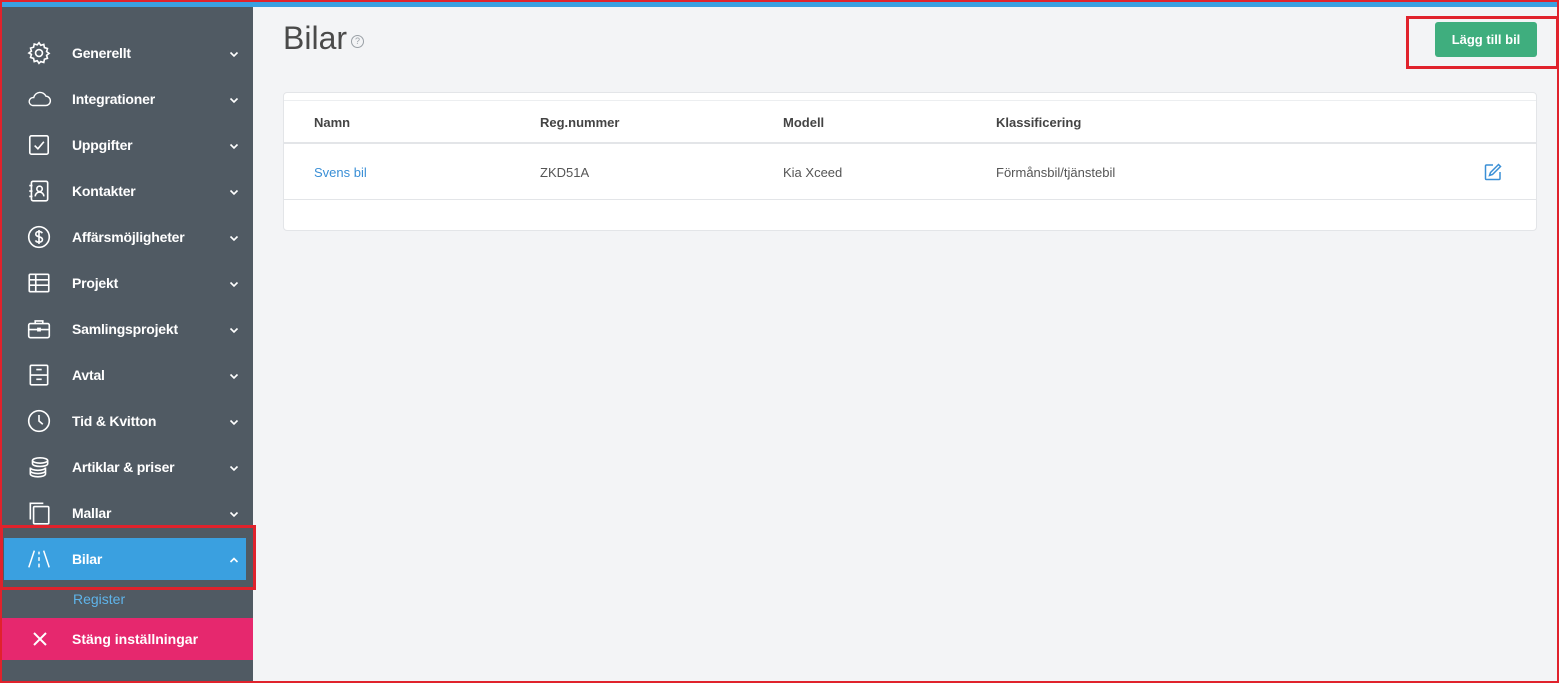 The height and width of the screenshot is (683, 1559). Describe the element at coordinates (101, 53) in the screenshot. I see `sidebar-item-label: Generellt` at that location.